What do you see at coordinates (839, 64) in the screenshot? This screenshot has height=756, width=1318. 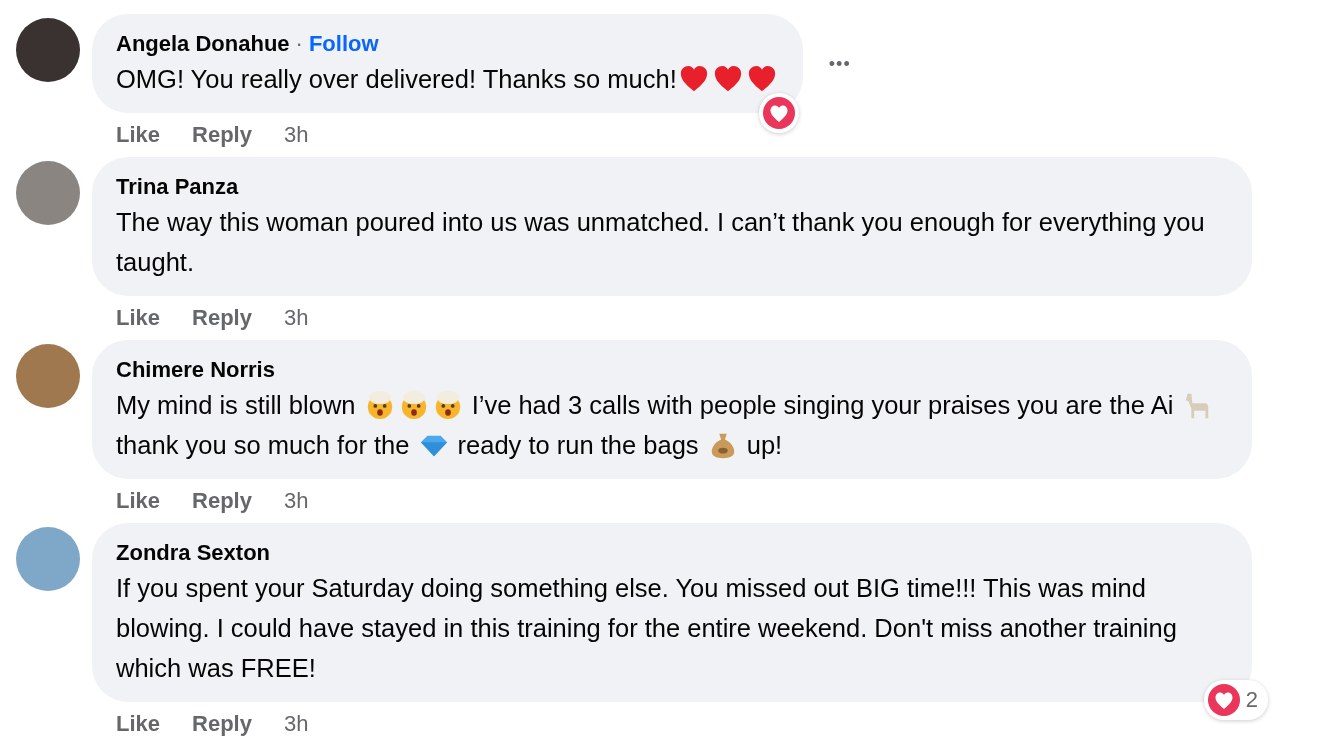 I see `more-options-button: •••` at bounding box center [839, 64].